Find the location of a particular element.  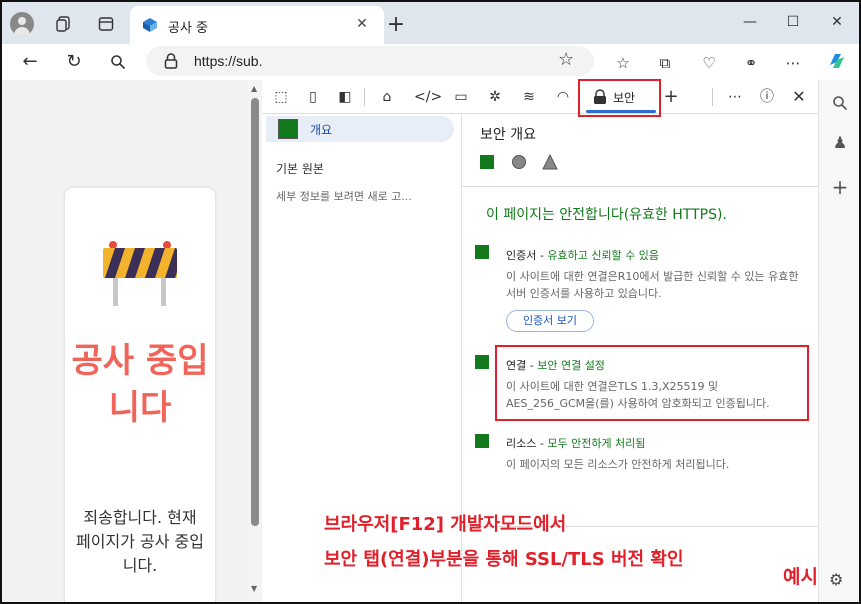

copilot-icon is located at coordinates (837, 63).